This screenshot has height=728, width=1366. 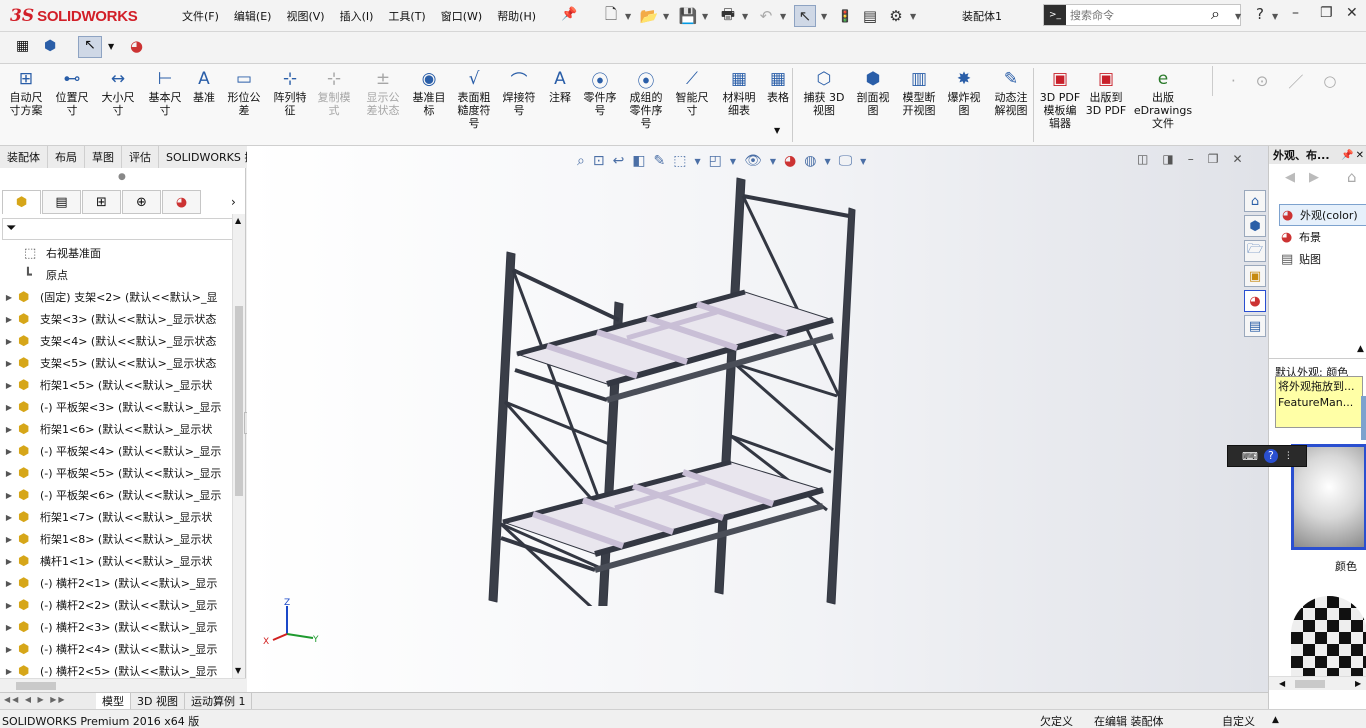 What do you see at coordinates (692, 92) in the screenshot?
I see `cm-button-smart-dimension: ⟋ 智能尺 寸` at bounding box center [692, 92].